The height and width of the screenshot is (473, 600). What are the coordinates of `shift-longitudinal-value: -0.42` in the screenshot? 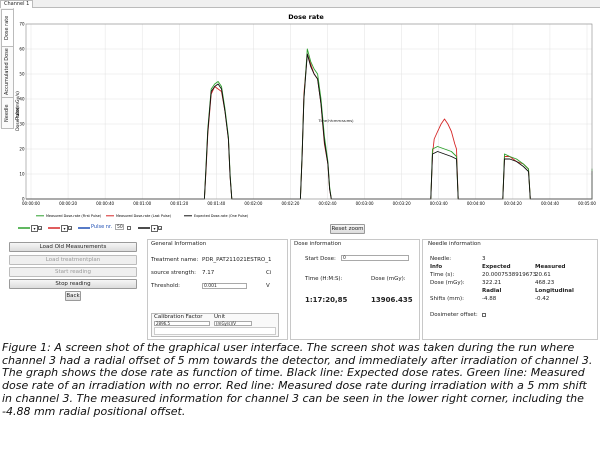 It's located at (542, 299).